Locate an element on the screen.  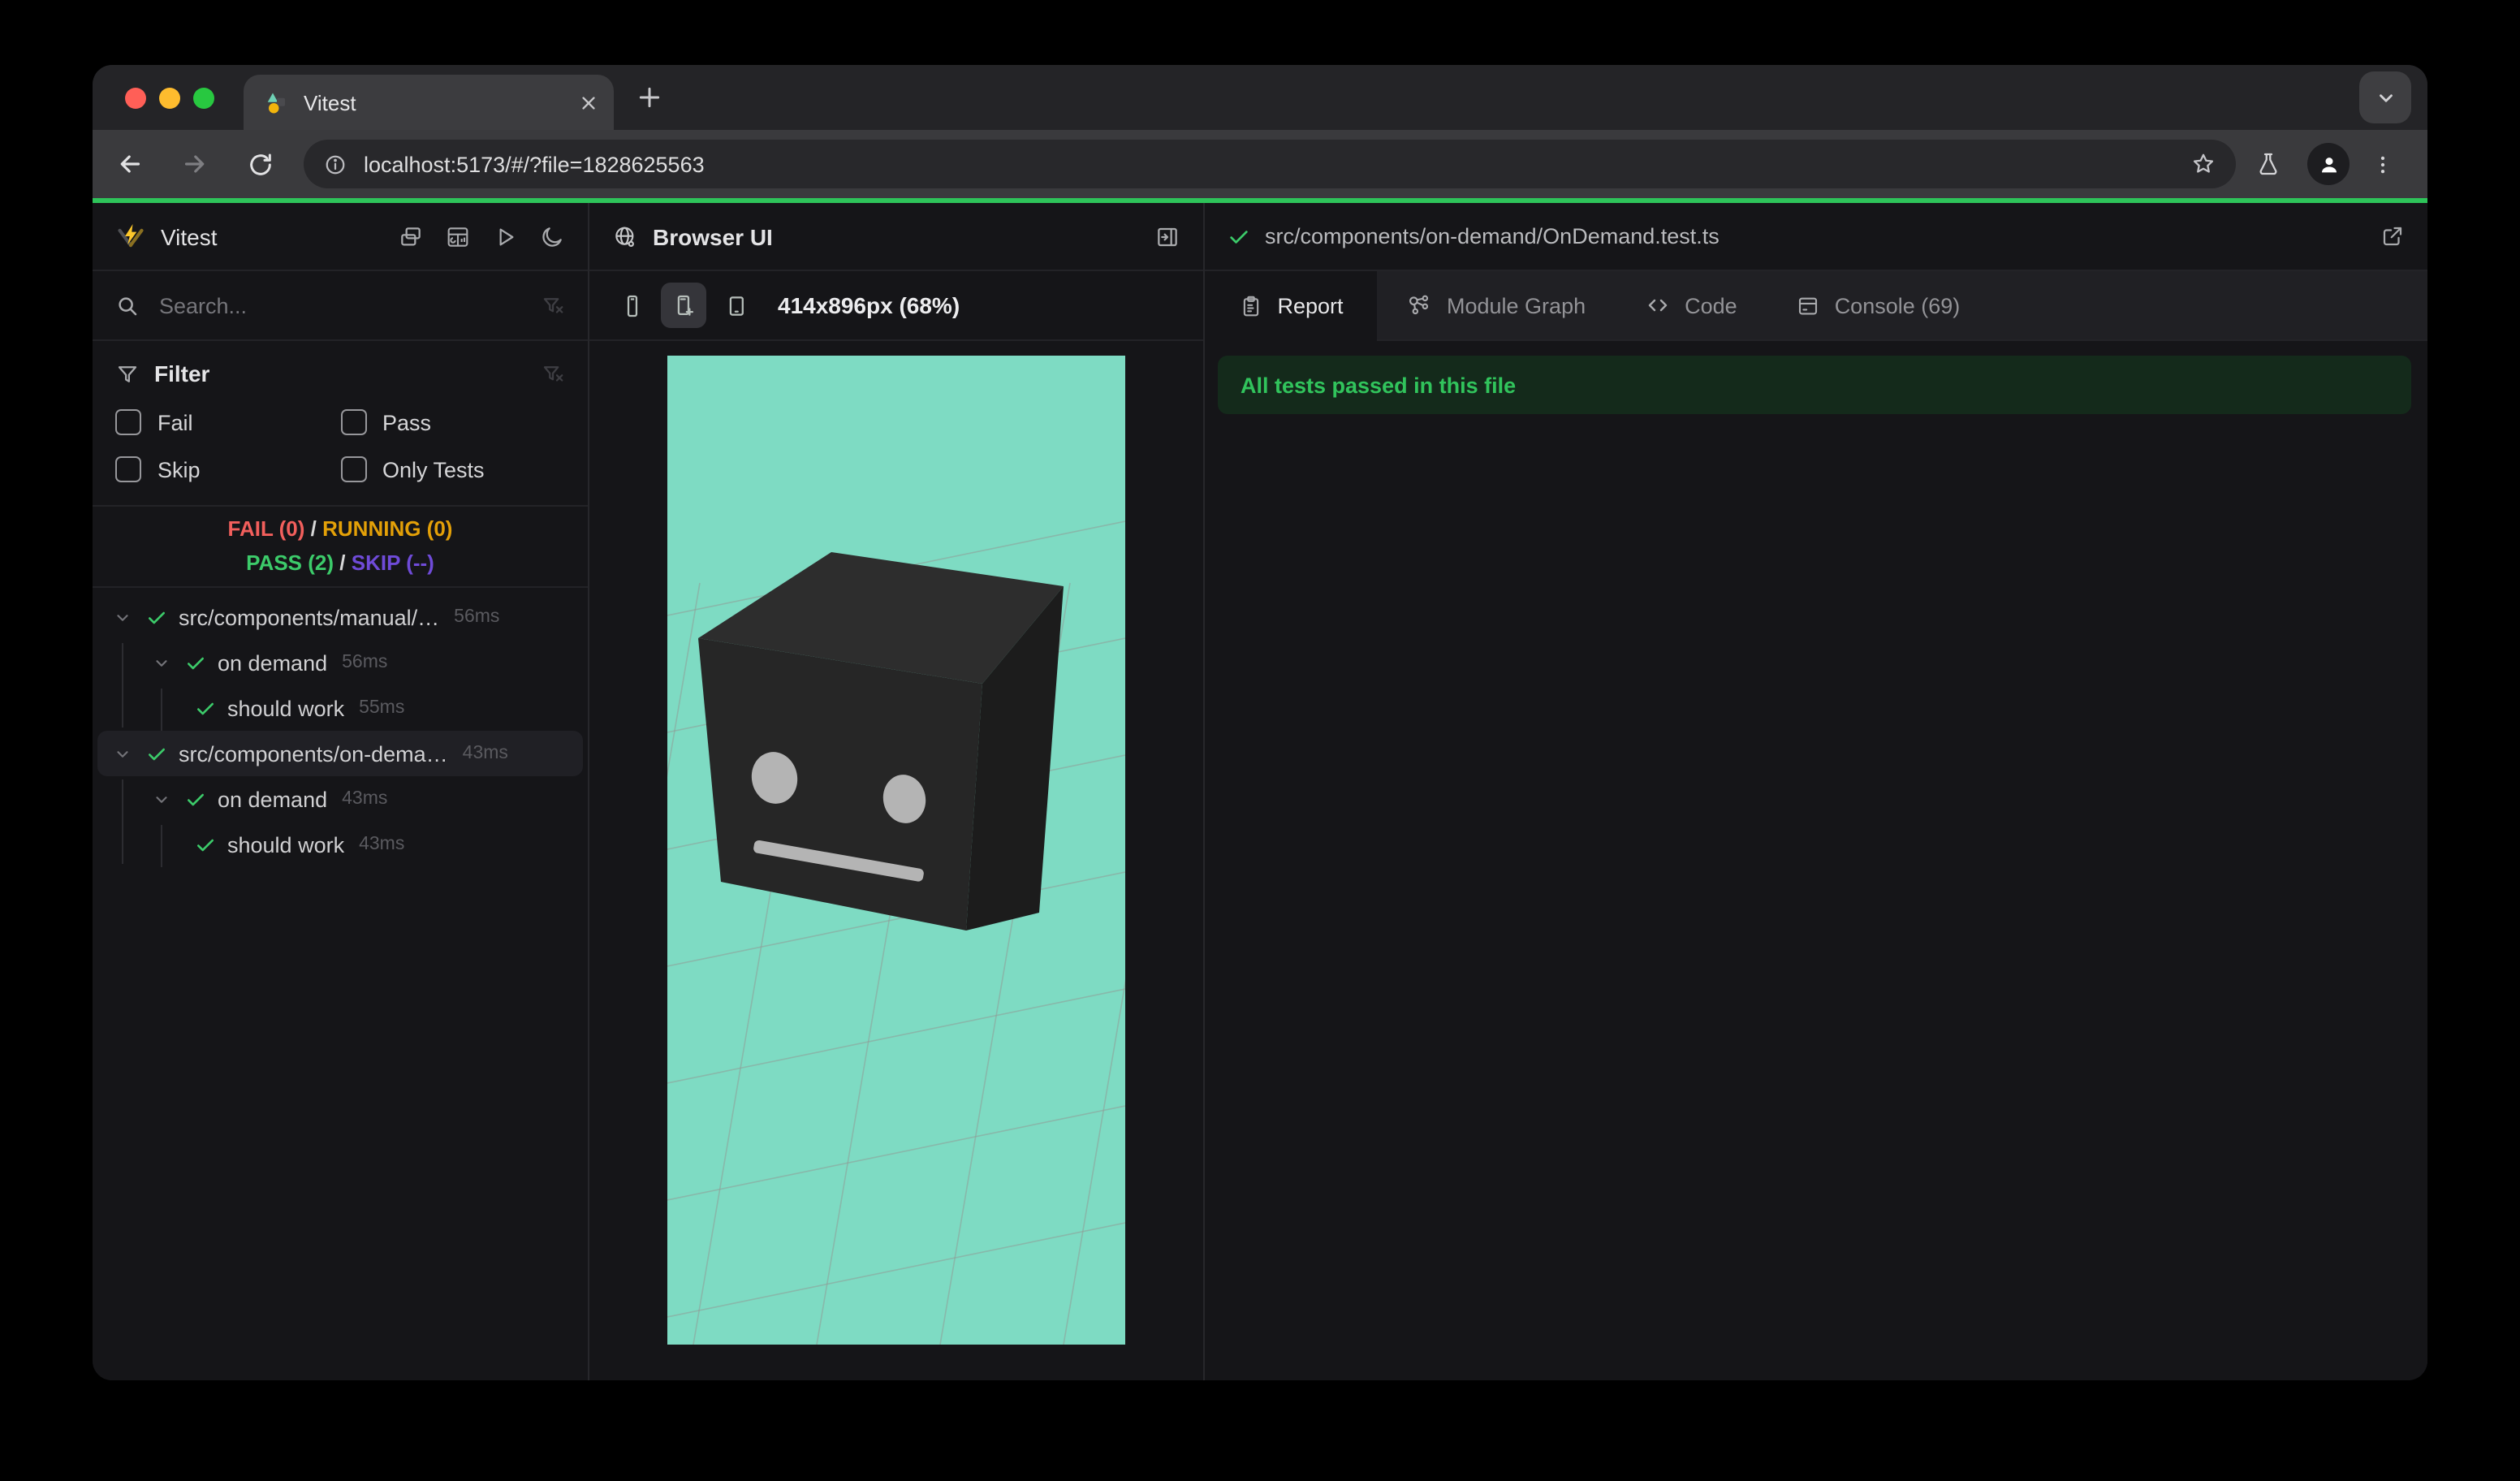
new-tab-button is located at coordinates (649, 97).